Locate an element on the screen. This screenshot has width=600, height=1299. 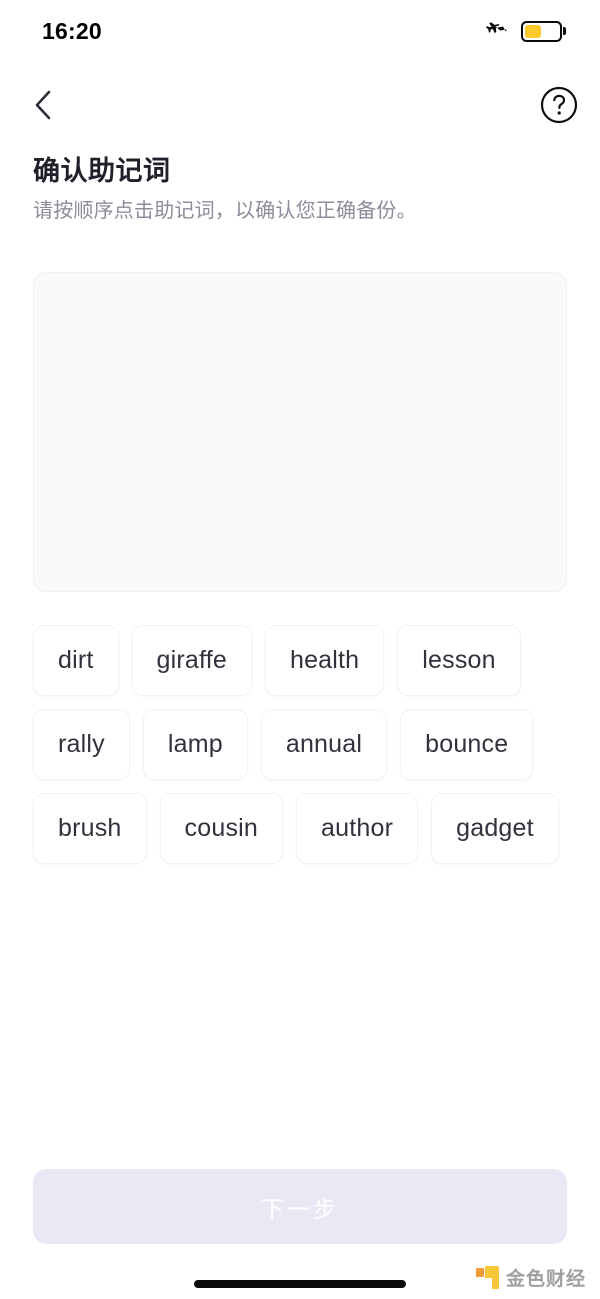
header-block: 确认助记词 请按顺序点击助记词，以确认您正确备份。 is located at coordinates (300, 190).